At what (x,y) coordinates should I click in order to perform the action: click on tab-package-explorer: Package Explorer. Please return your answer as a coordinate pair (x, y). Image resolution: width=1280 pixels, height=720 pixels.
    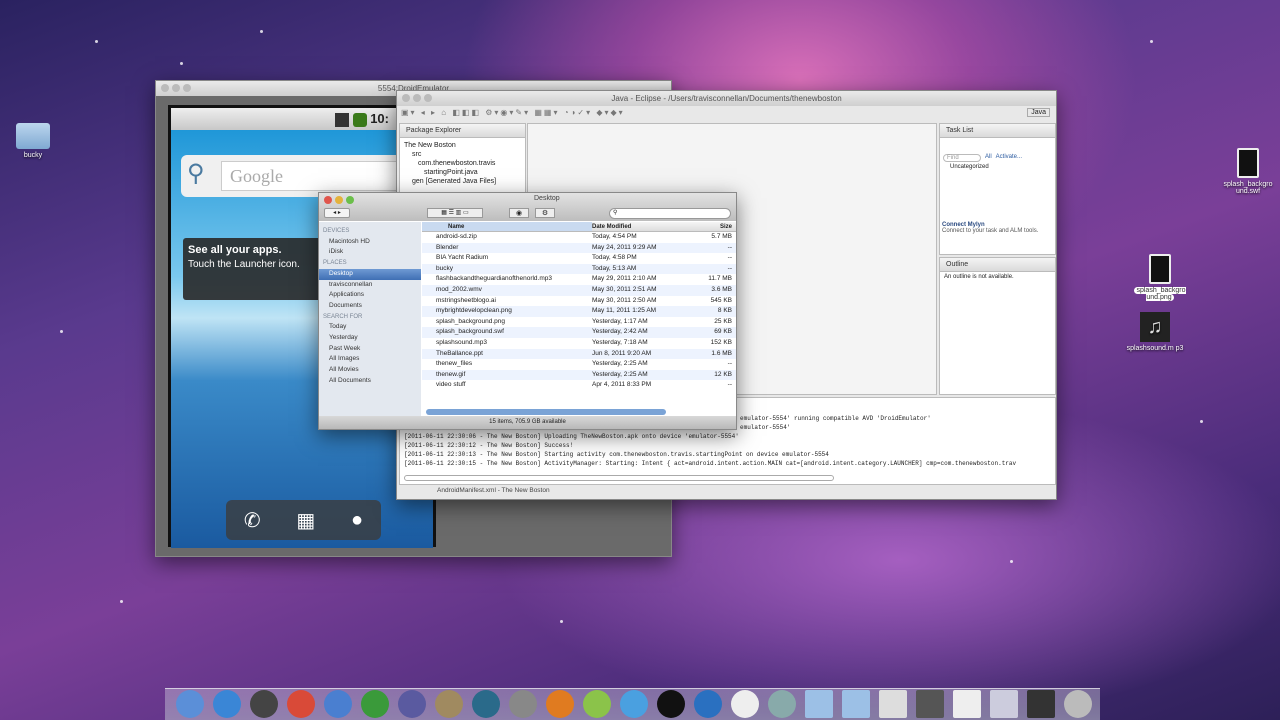
    Looking at the image, I should click on (462, 131).